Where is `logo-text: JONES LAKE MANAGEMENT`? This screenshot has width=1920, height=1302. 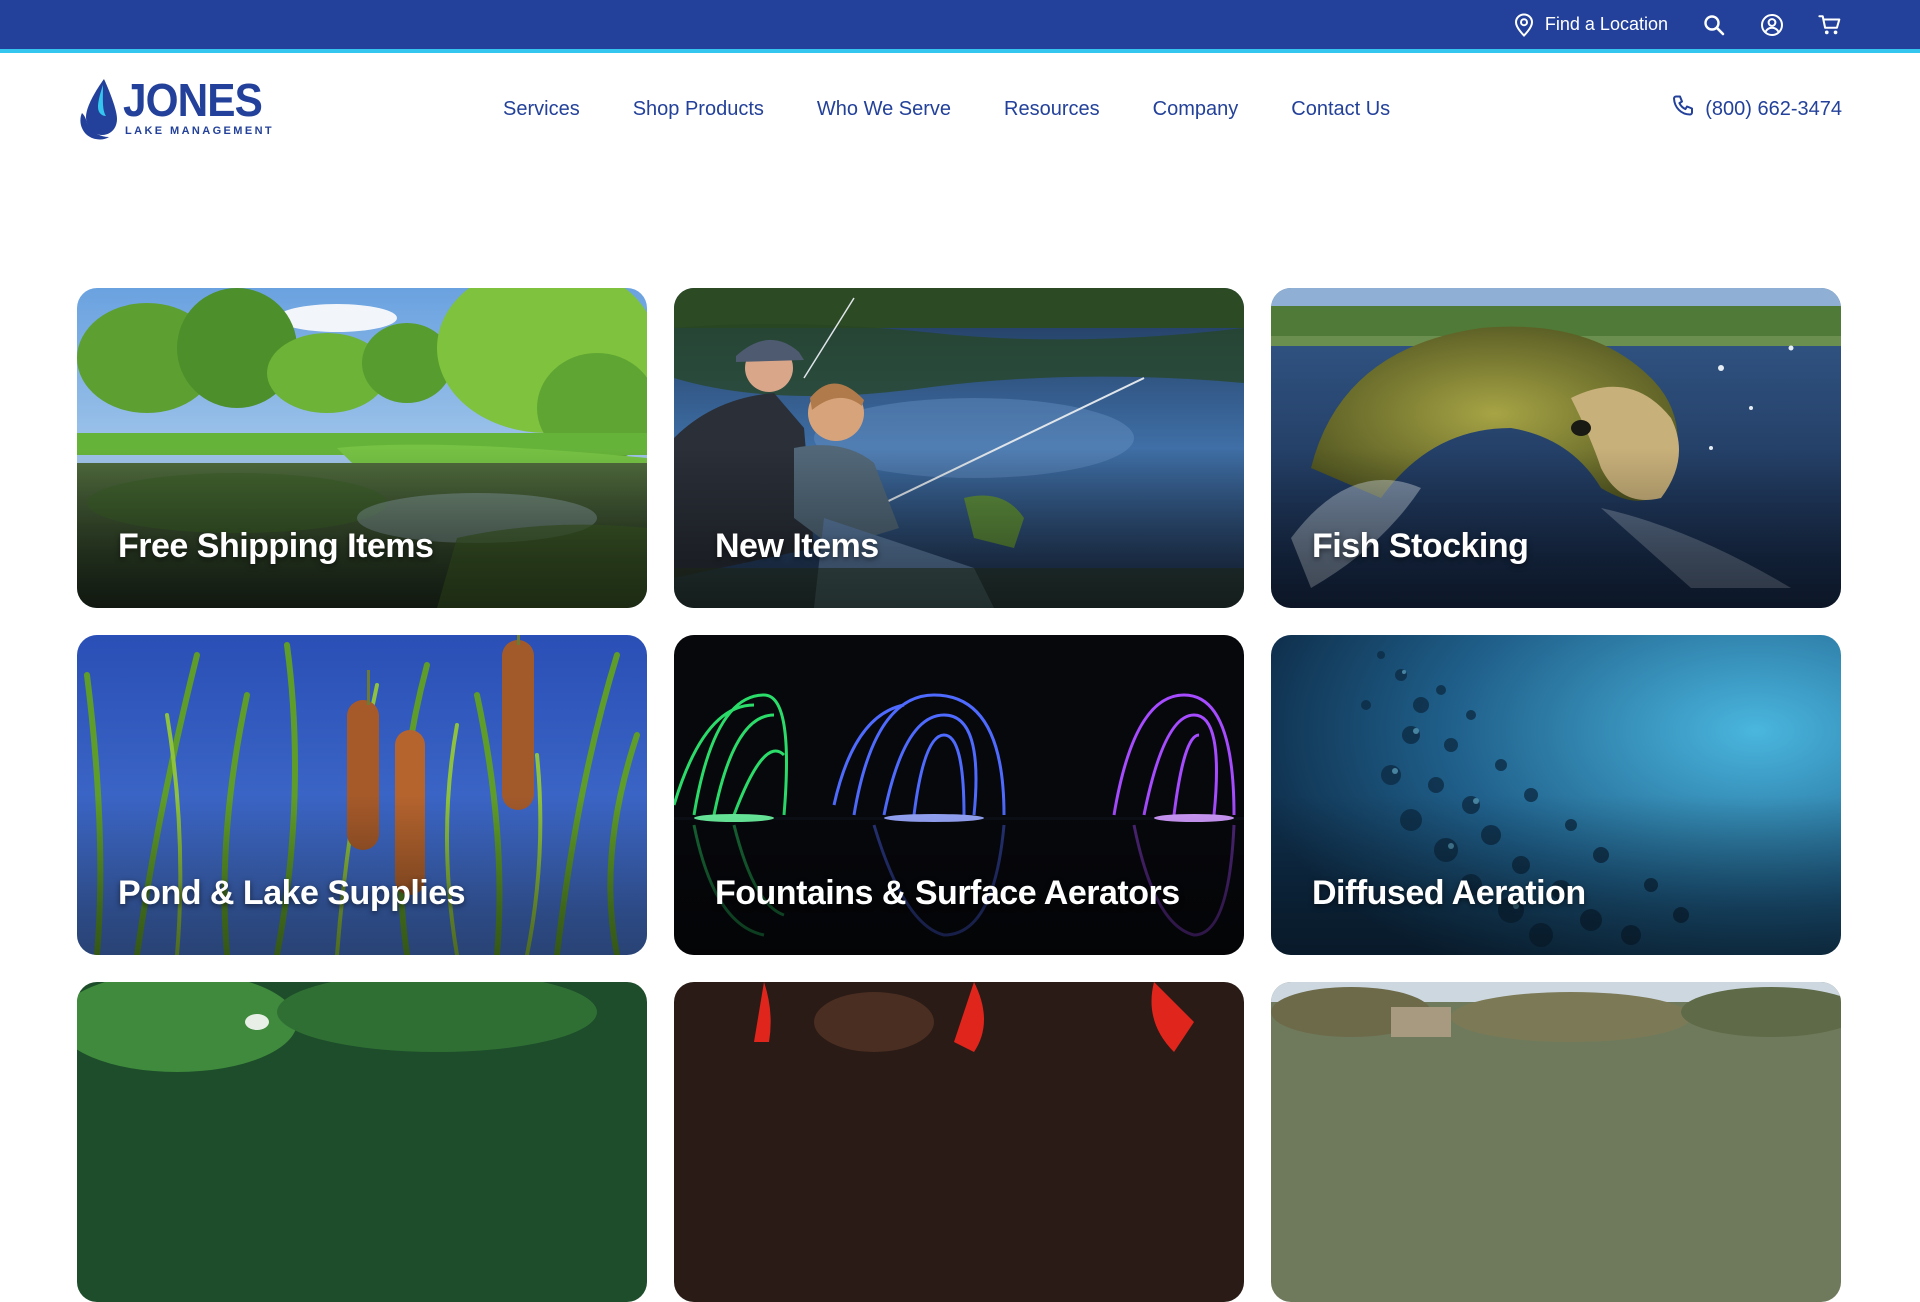 logo-text: JONES LAKE MANAGEMENT is located at coordinates (198, 107).